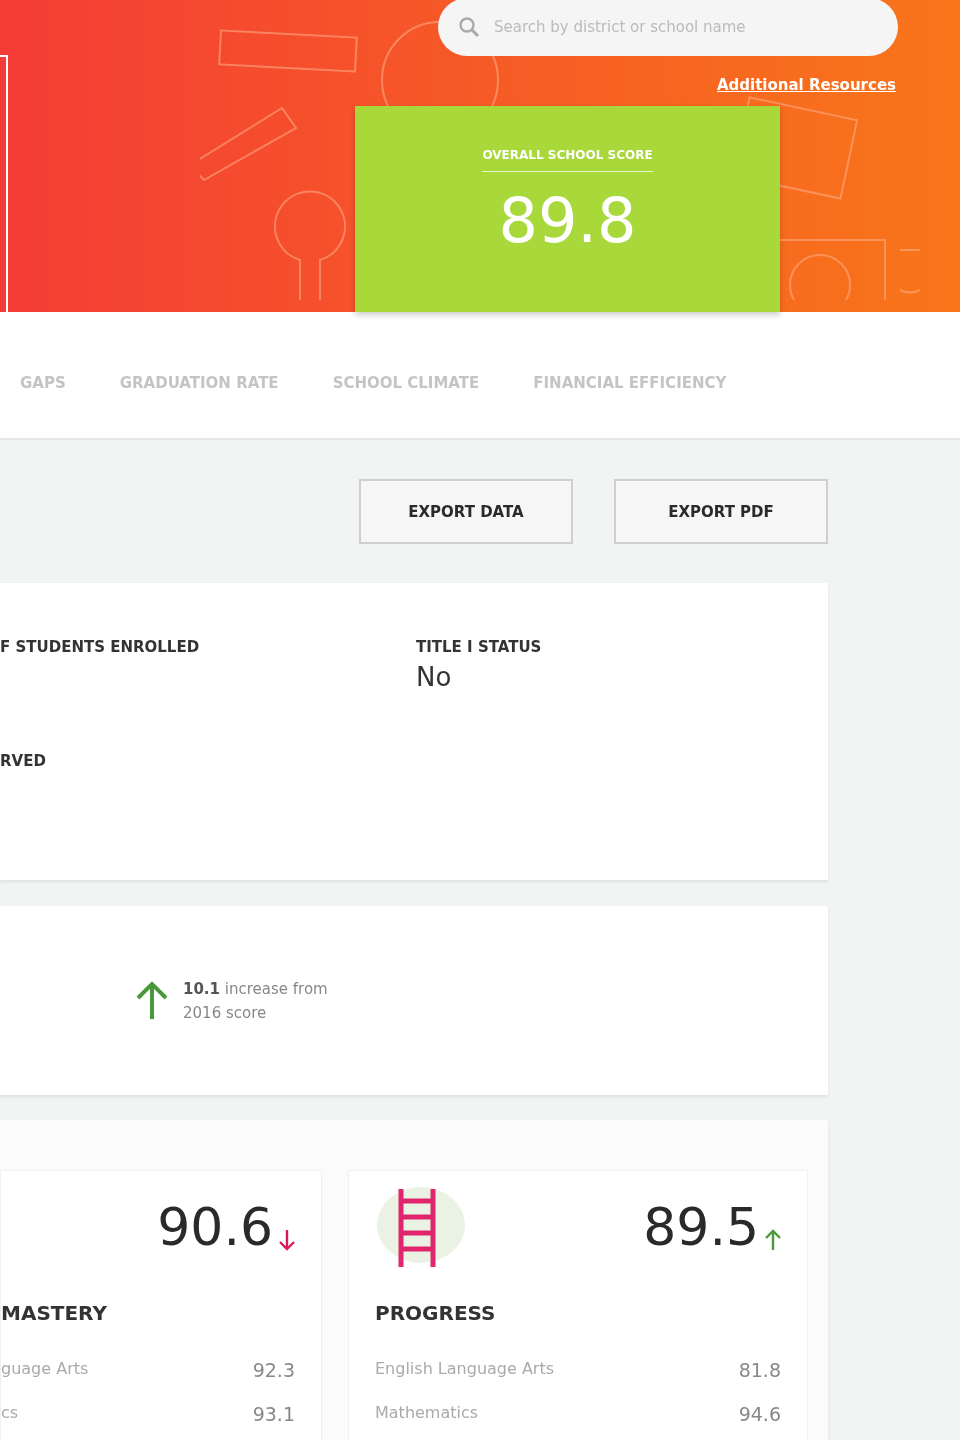 This screenshot has width=960, height=1440. Describe the element at coordinates (567, 160) in the screenshot. I see `score-label: OVERALL SCHOOL SCORE` at that location.